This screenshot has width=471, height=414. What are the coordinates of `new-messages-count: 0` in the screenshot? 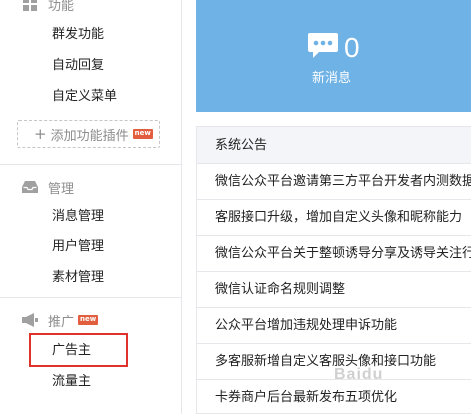 It's located at (334, 48).